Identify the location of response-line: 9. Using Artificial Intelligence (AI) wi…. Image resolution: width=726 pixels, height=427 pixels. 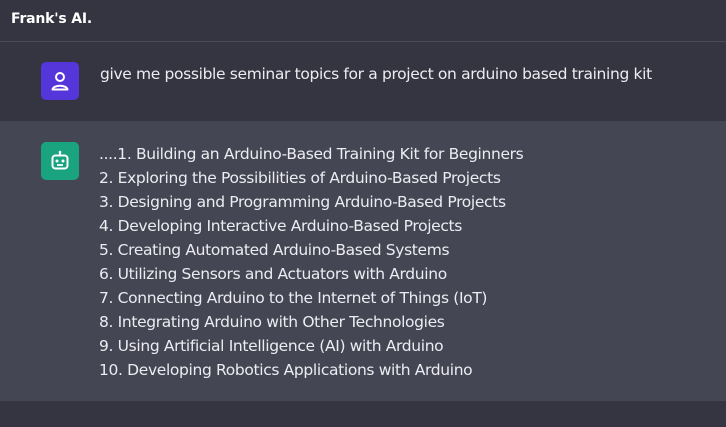
(271, 346).